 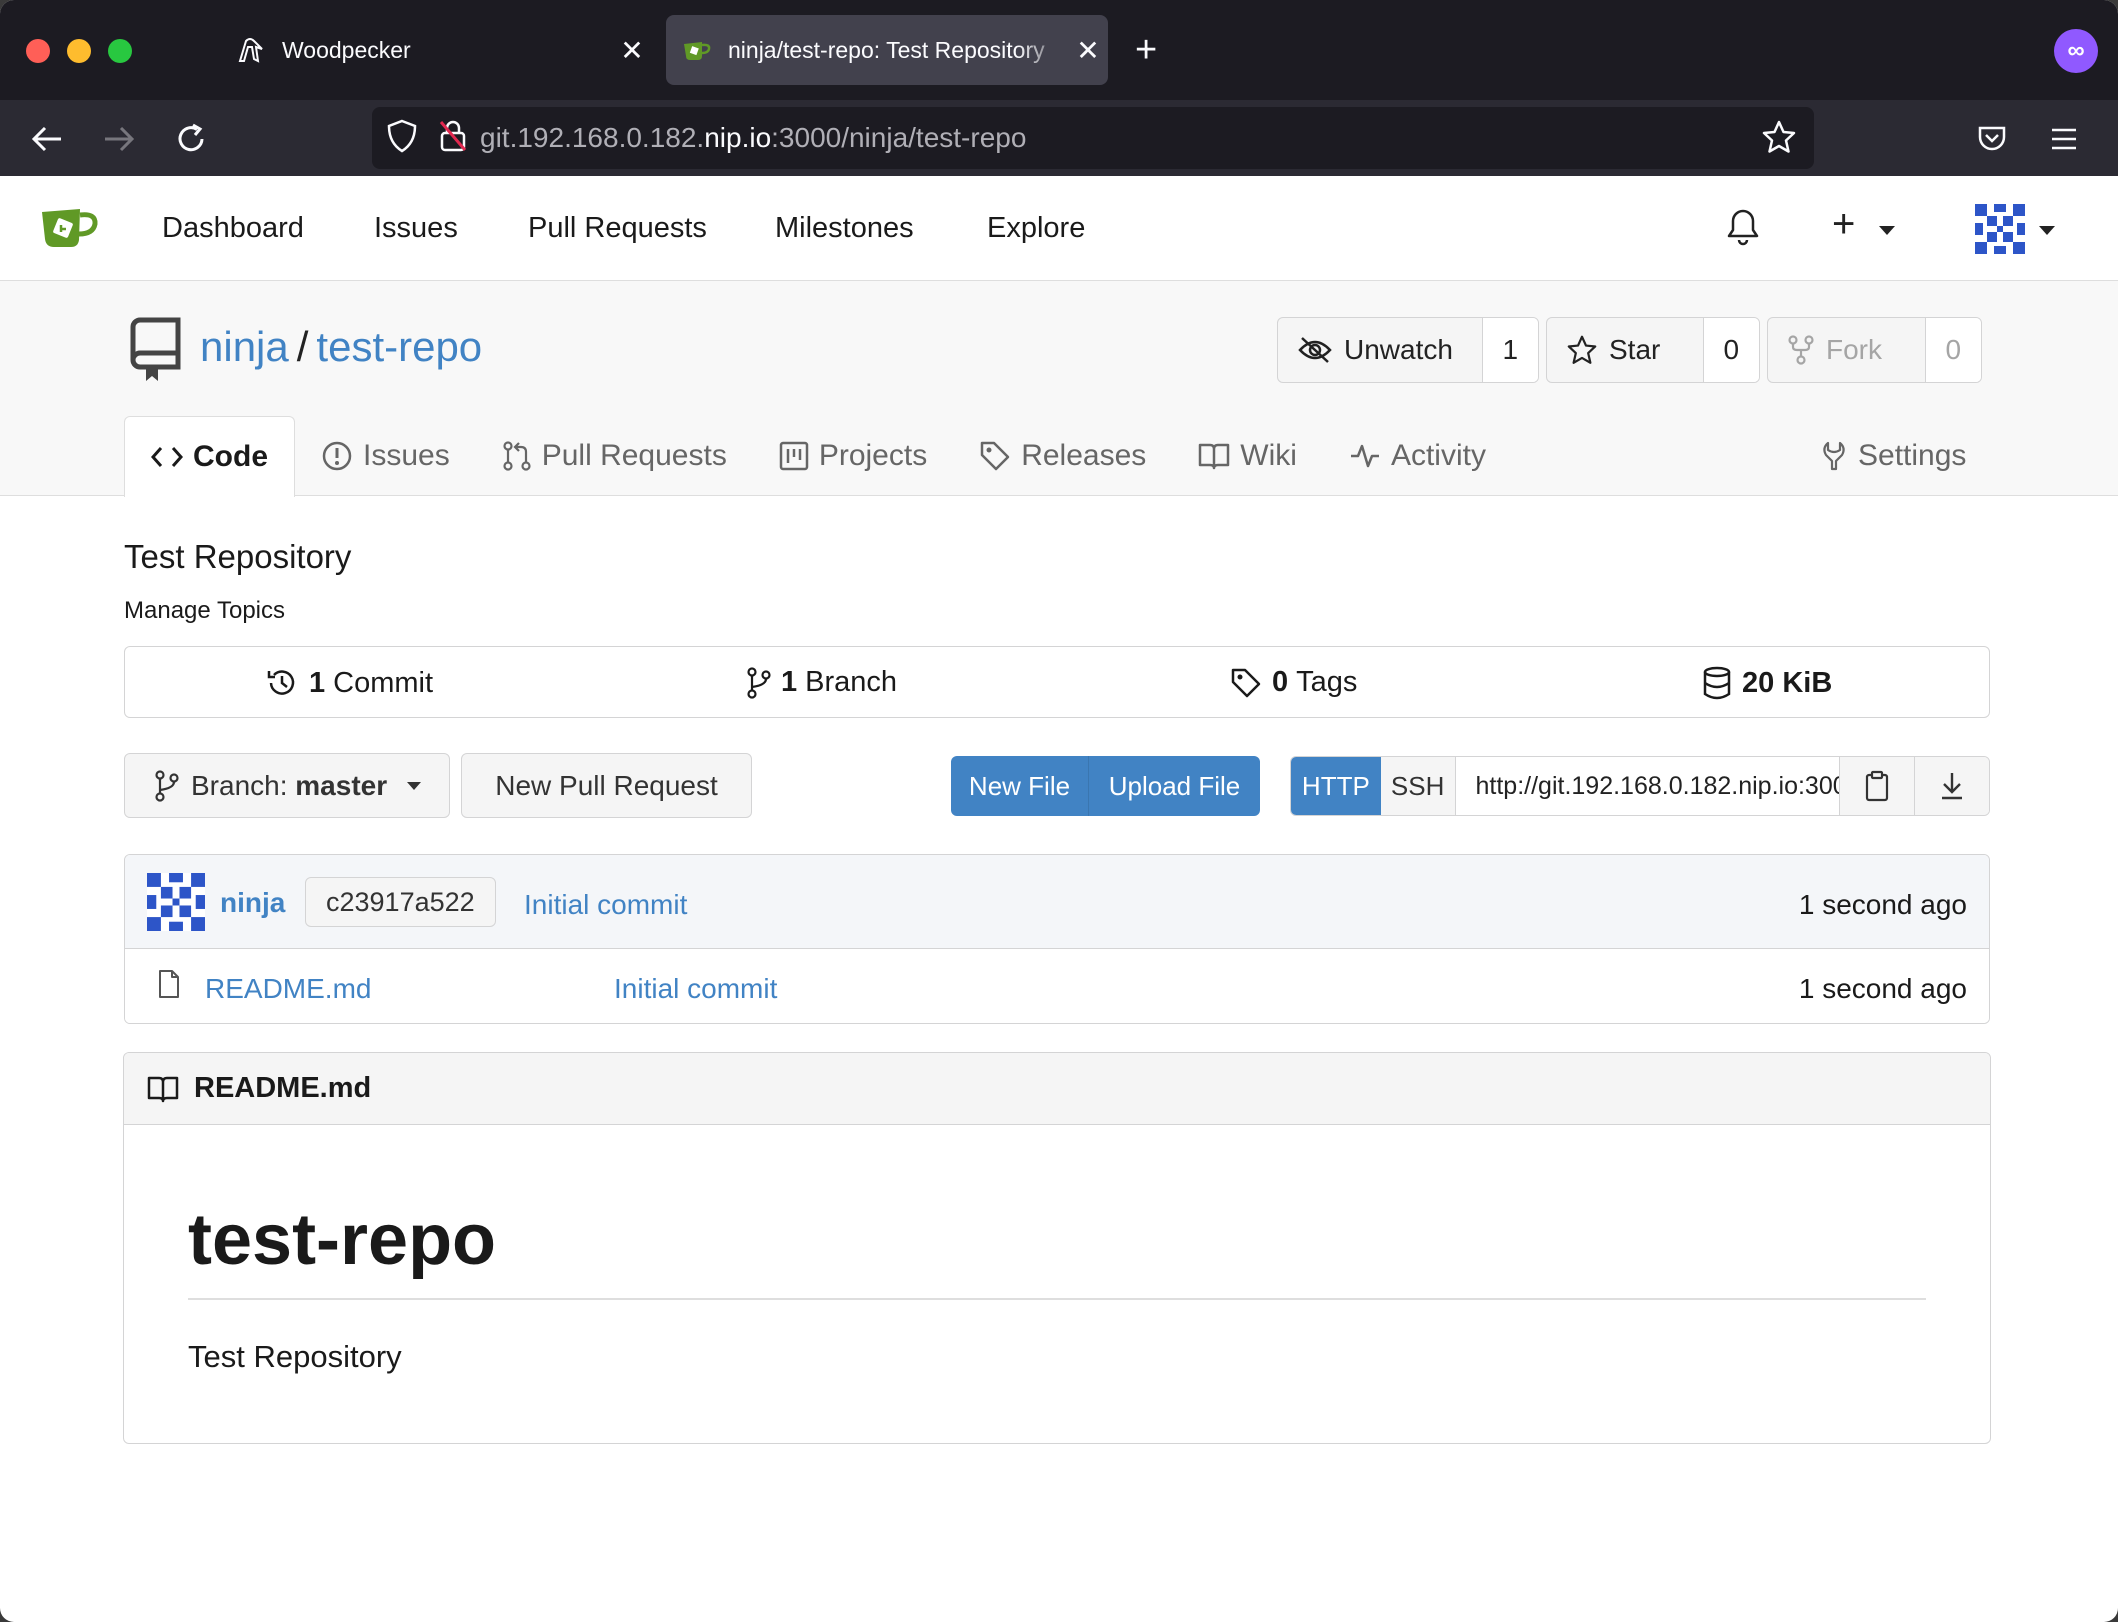 I want to click on notifications-bell-icon, so click(x=1743, y=229).